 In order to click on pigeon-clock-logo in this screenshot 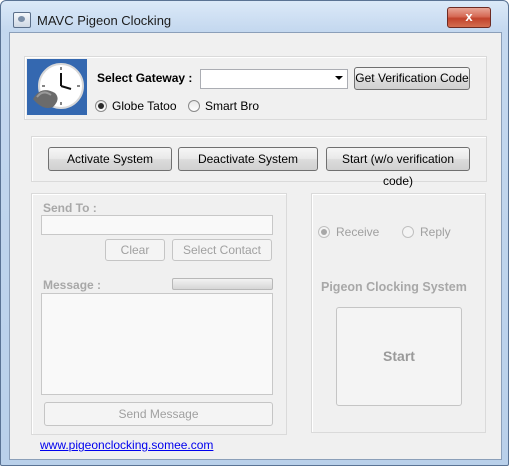, I will do `click(57, 87)`.